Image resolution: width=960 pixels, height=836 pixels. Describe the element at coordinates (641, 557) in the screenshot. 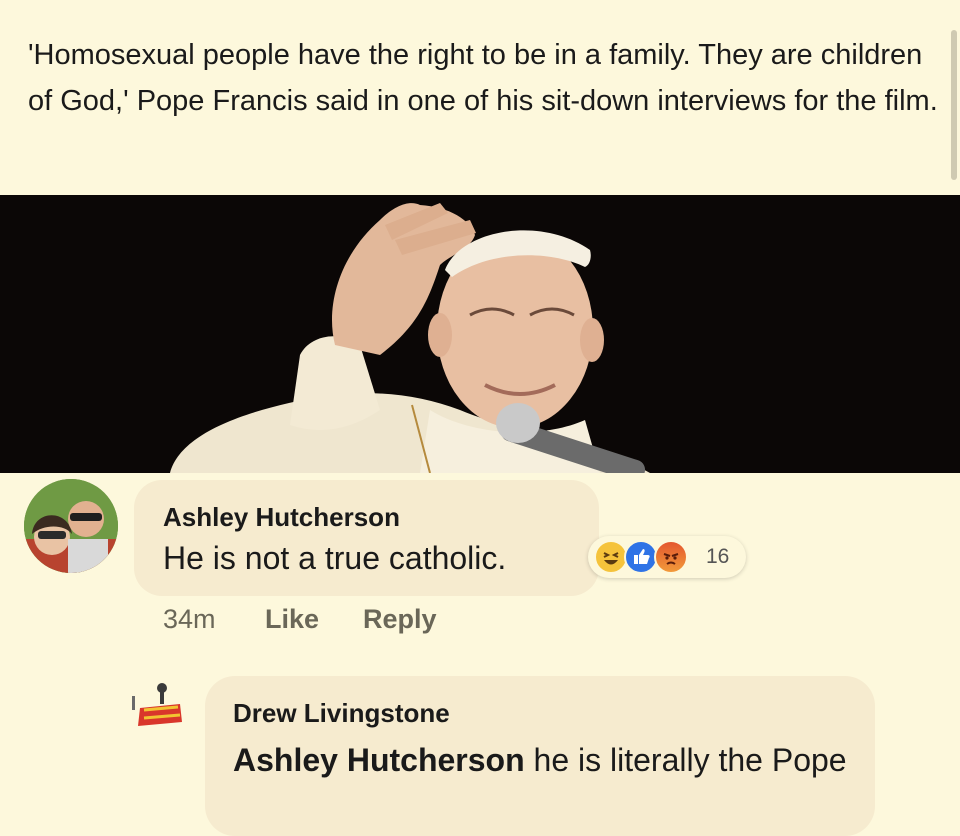

I see `like-icon` at that location.